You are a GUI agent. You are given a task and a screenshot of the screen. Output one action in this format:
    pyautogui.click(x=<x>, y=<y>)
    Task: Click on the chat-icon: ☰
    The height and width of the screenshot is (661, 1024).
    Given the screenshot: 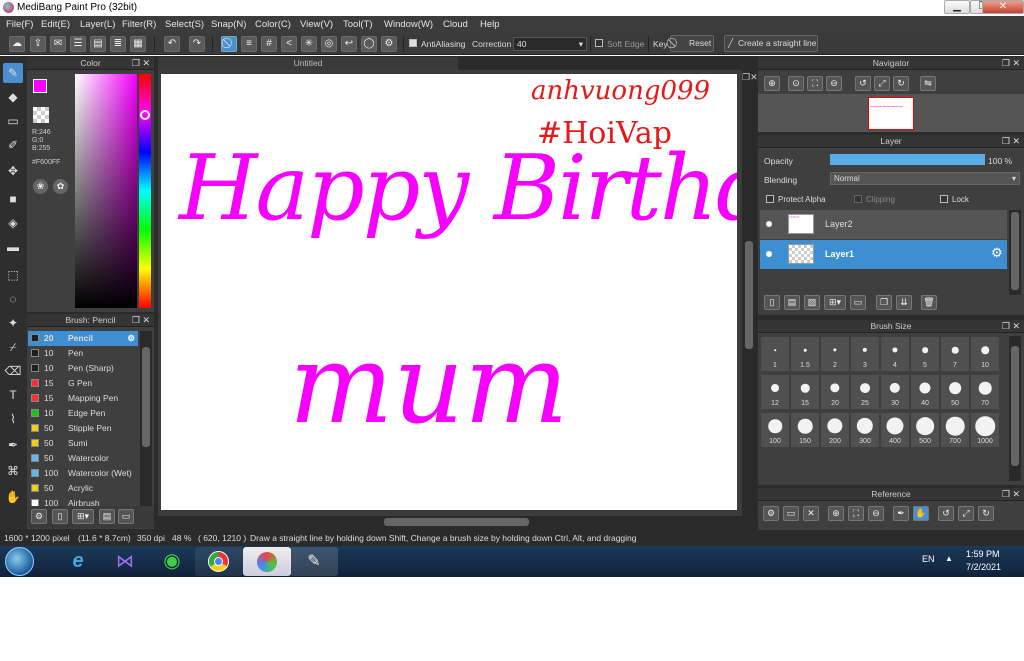 What is the action you would take?
    pyautogui.click(x=78, y=44)
    